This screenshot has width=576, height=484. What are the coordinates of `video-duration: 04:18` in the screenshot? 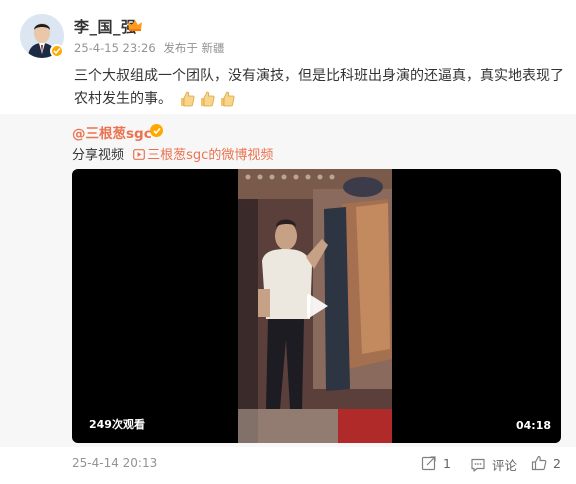 It's located at (533, 425).